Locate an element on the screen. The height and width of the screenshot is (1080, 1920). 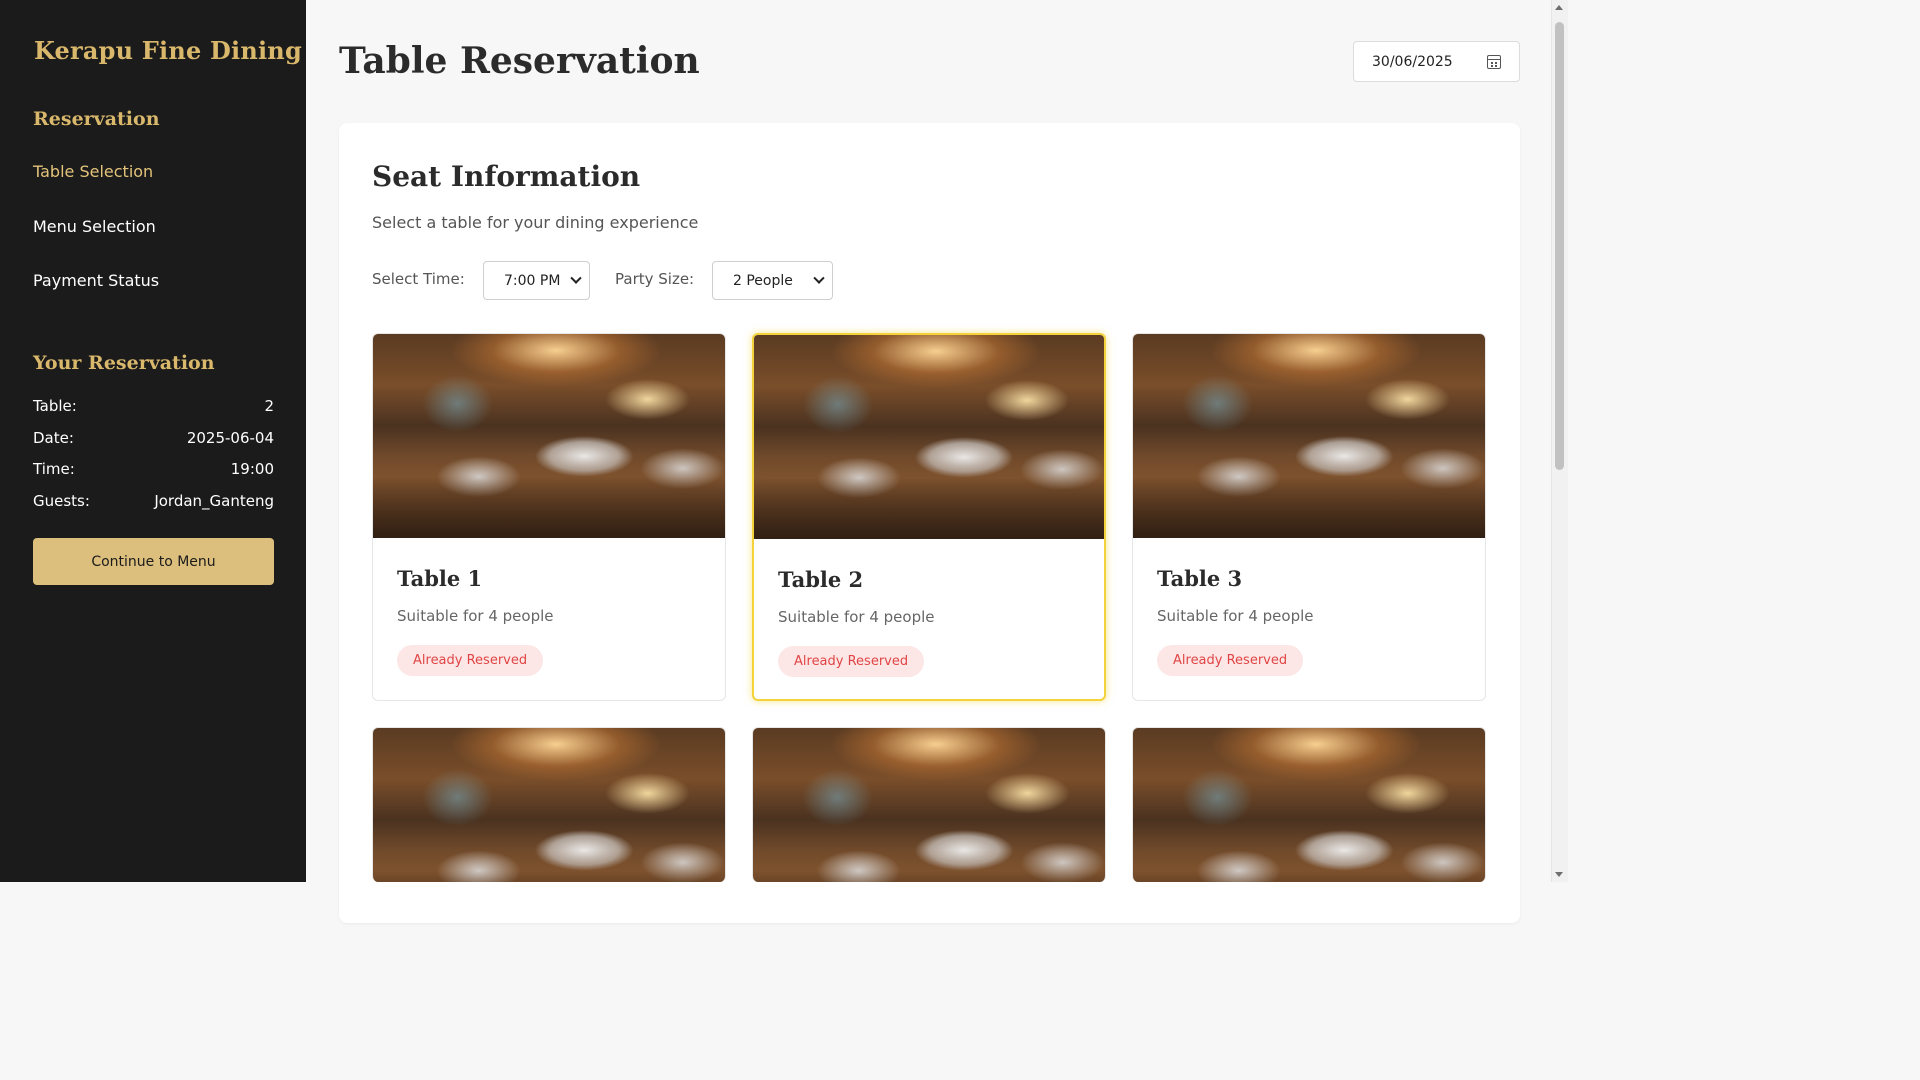
time-select: 7:00 PM is located at coordinates (536, 280).